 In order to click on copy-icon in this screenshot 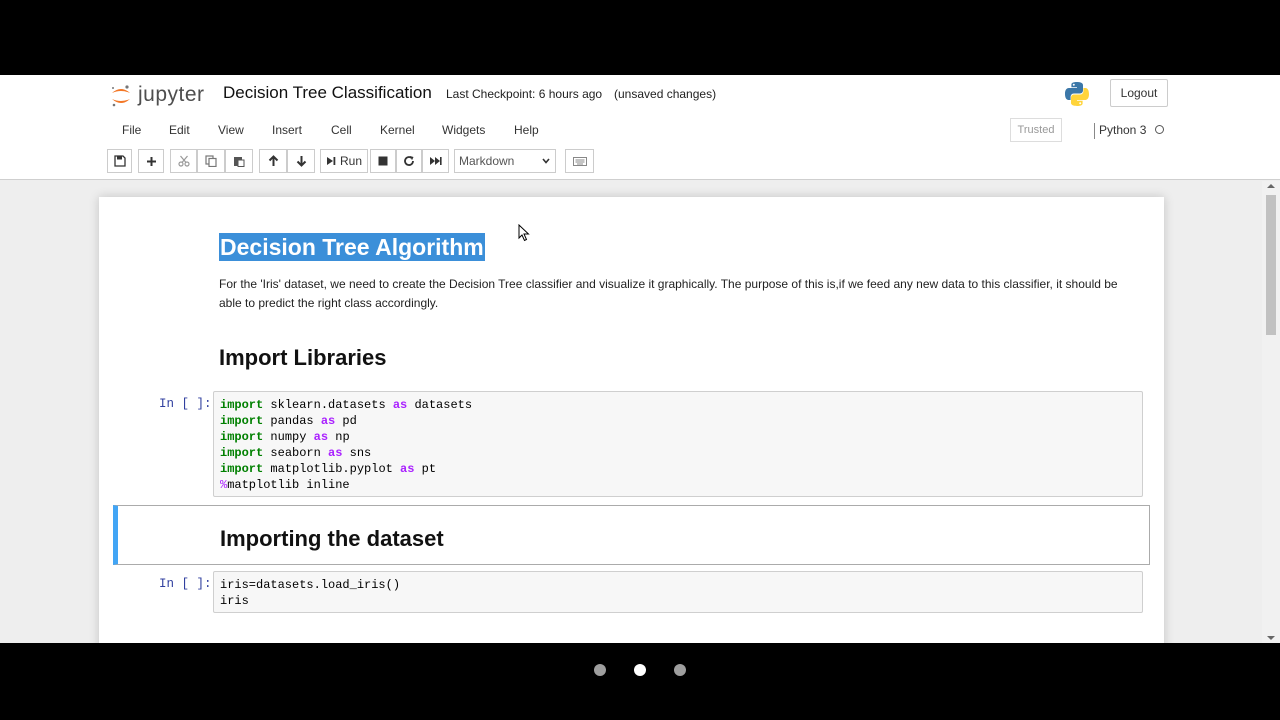, I will do `click(211, 161)`.